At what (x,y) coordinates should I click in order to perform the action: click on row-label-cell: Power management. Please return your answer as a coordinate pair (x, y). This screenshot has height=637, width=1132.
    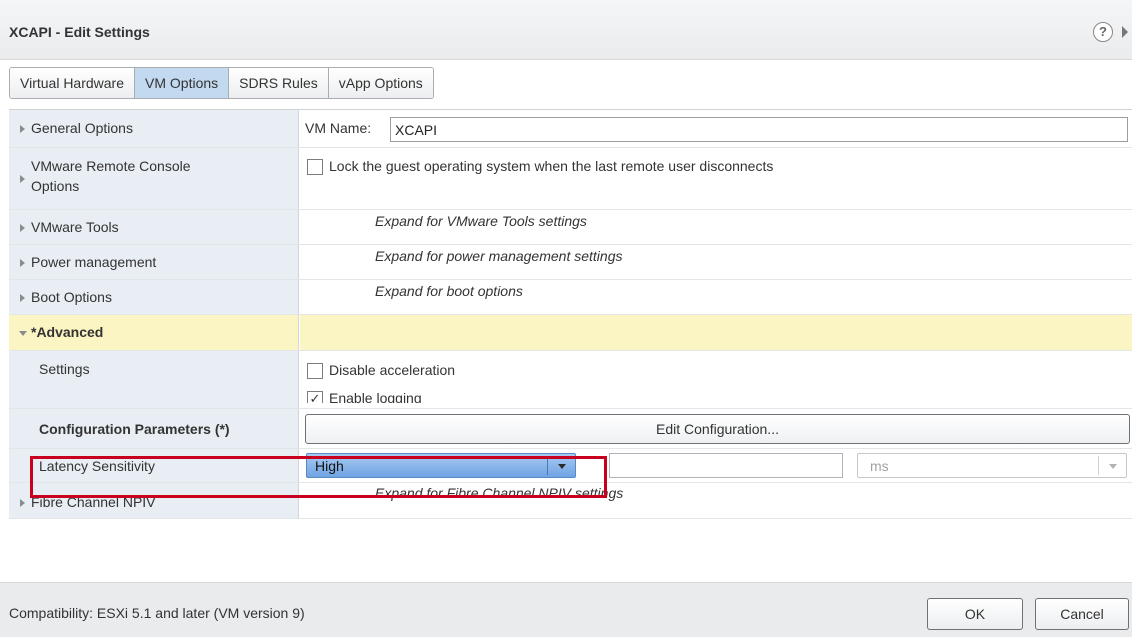
    Looking at the image, I should click on (154, 262).